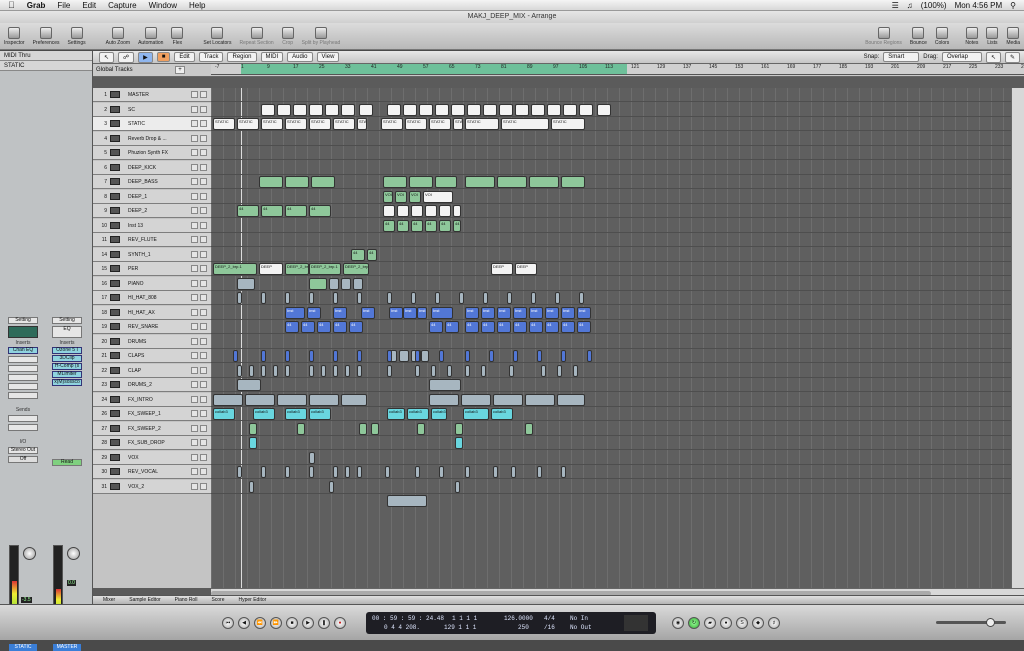  What do you see at coordinates (224, 414) in the screenshot?
I see `region: collab3` at bounding box center [224, 414].